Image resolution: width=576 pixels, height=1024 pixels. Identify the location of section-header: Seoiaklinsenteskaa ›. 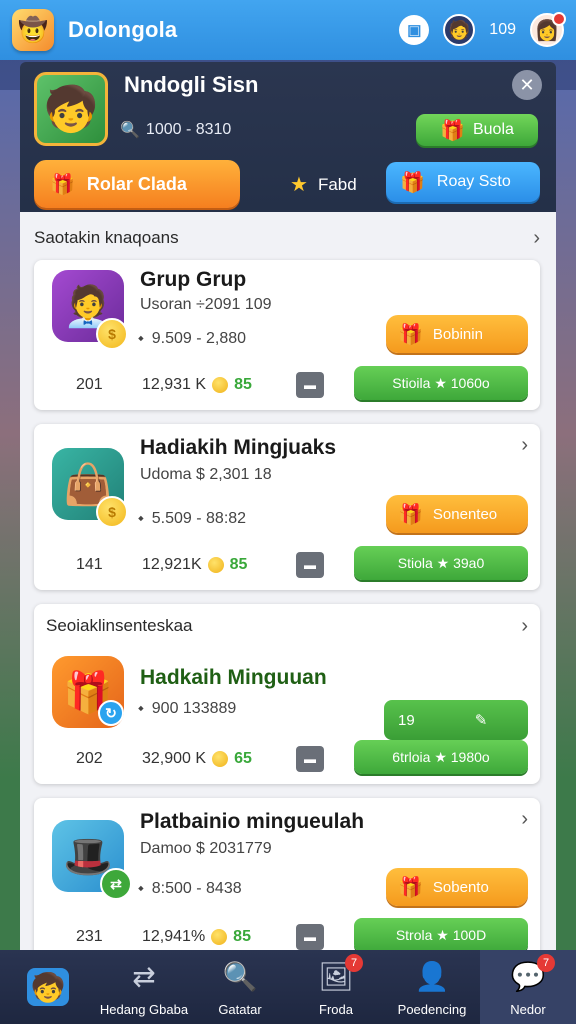
(287, 626).